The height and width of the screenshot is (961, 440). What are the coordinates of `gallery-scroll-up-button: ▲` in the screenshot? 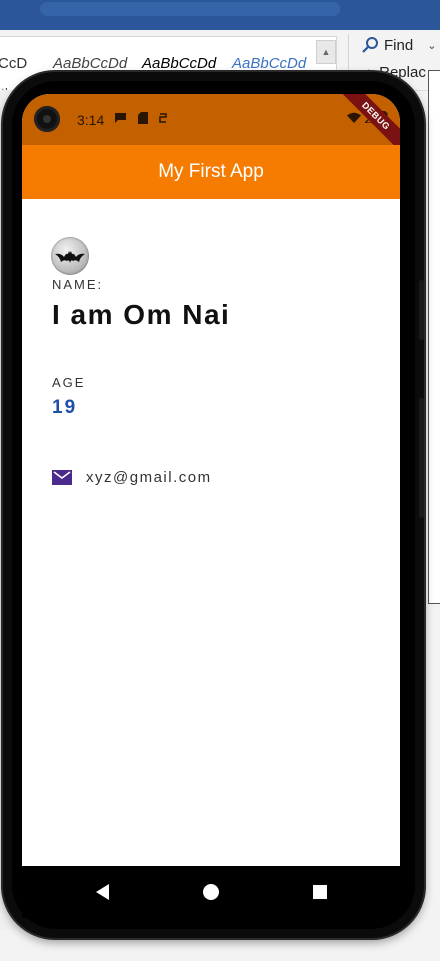 It's located at (326, 52).